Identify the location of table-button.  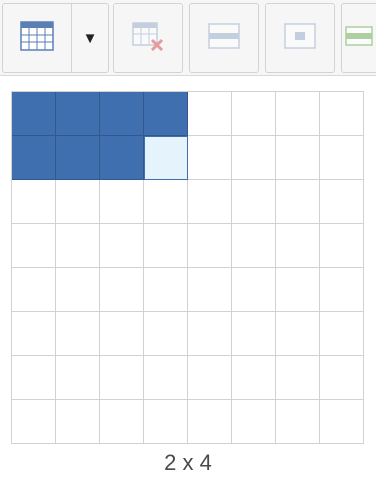
(37, 38).